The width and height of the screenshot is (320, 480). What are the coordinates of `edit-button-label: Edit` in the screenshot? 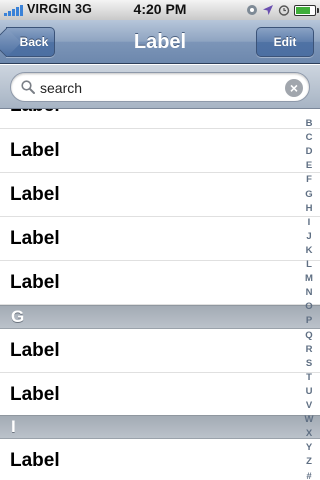 It's located at (285, 42).